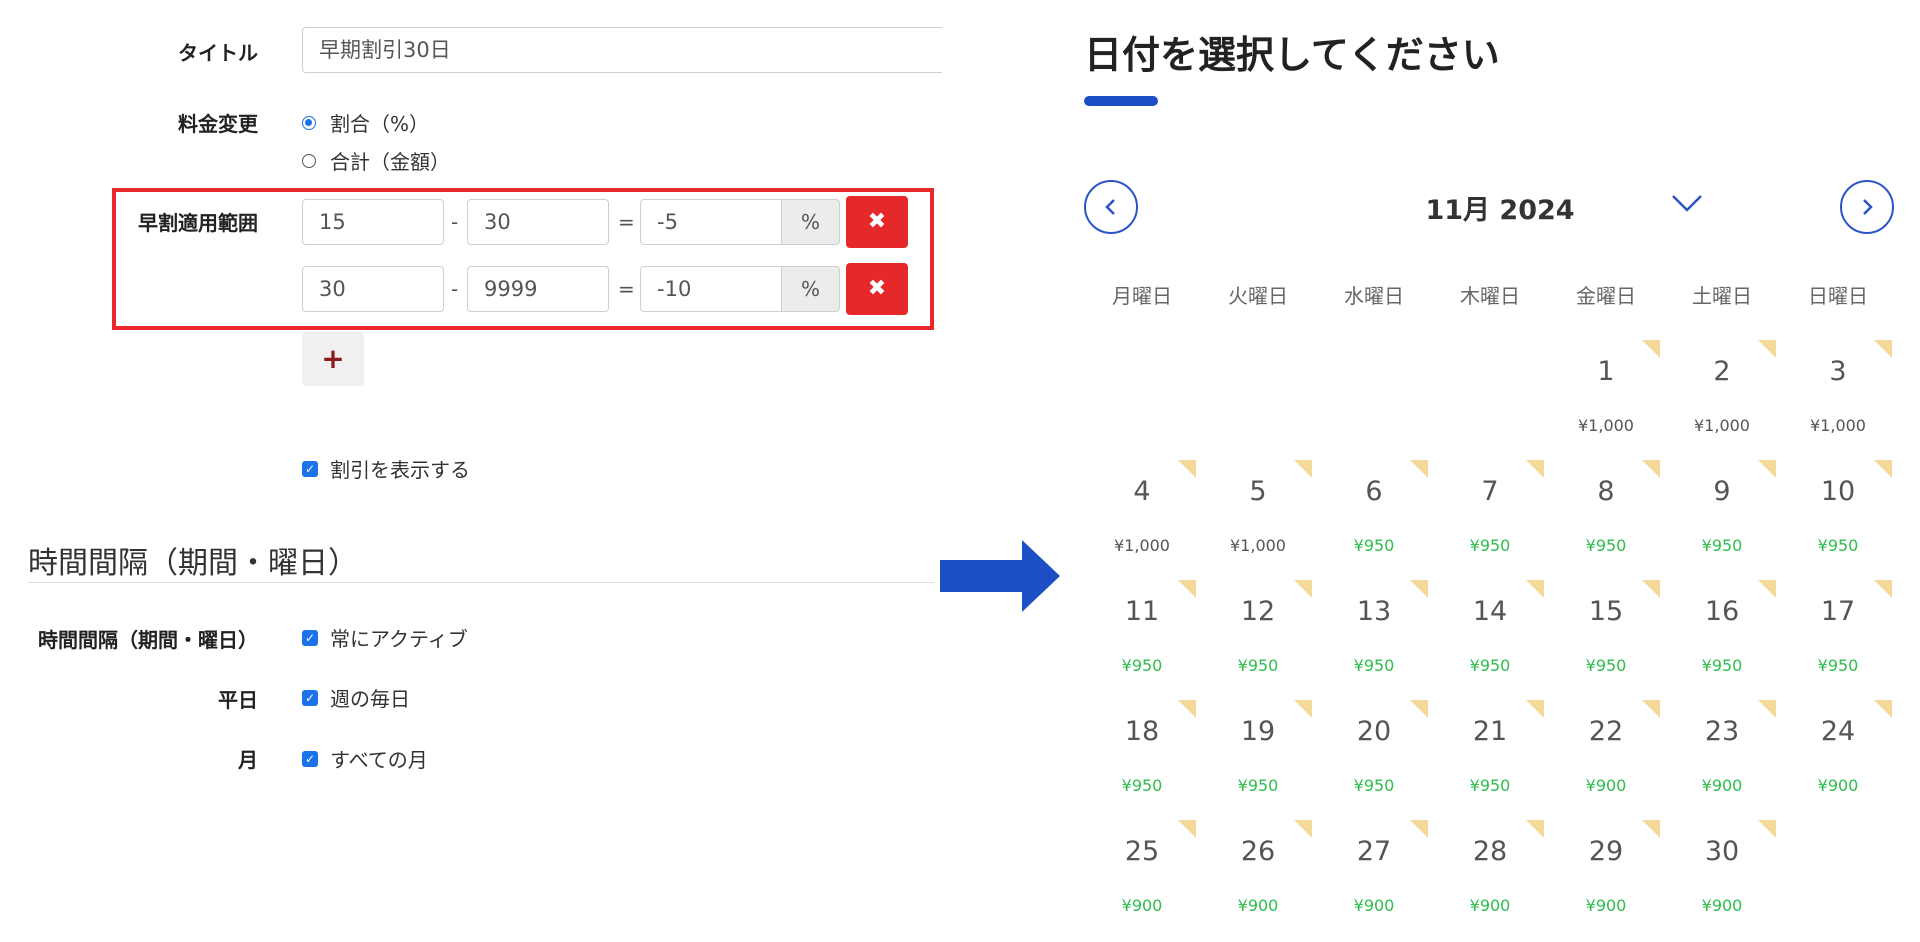 This screenshot has width=1920, height=942. I want to click on radio-percentage-label: 割合（%）, so click(380, 124).